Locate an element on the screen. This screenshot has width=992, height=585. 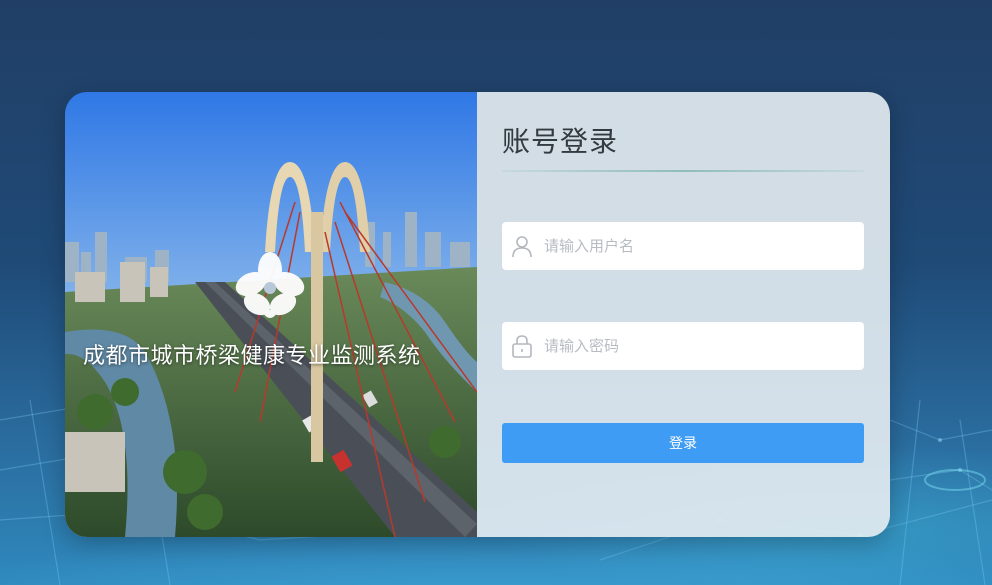
username-field is located at coordinates (683, 246).